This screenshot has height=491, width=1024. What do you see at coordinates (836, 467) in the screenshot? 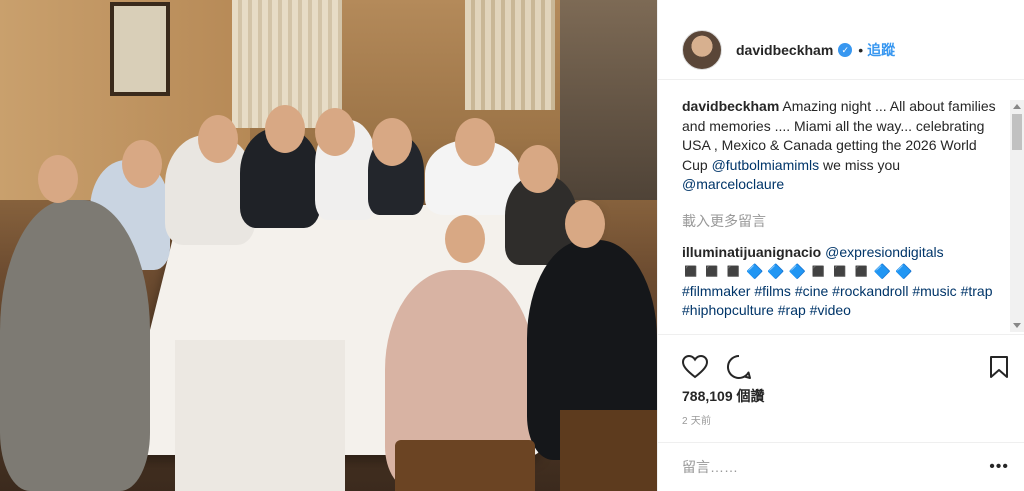
I see `comment-input` at bounding box center [836, 467].